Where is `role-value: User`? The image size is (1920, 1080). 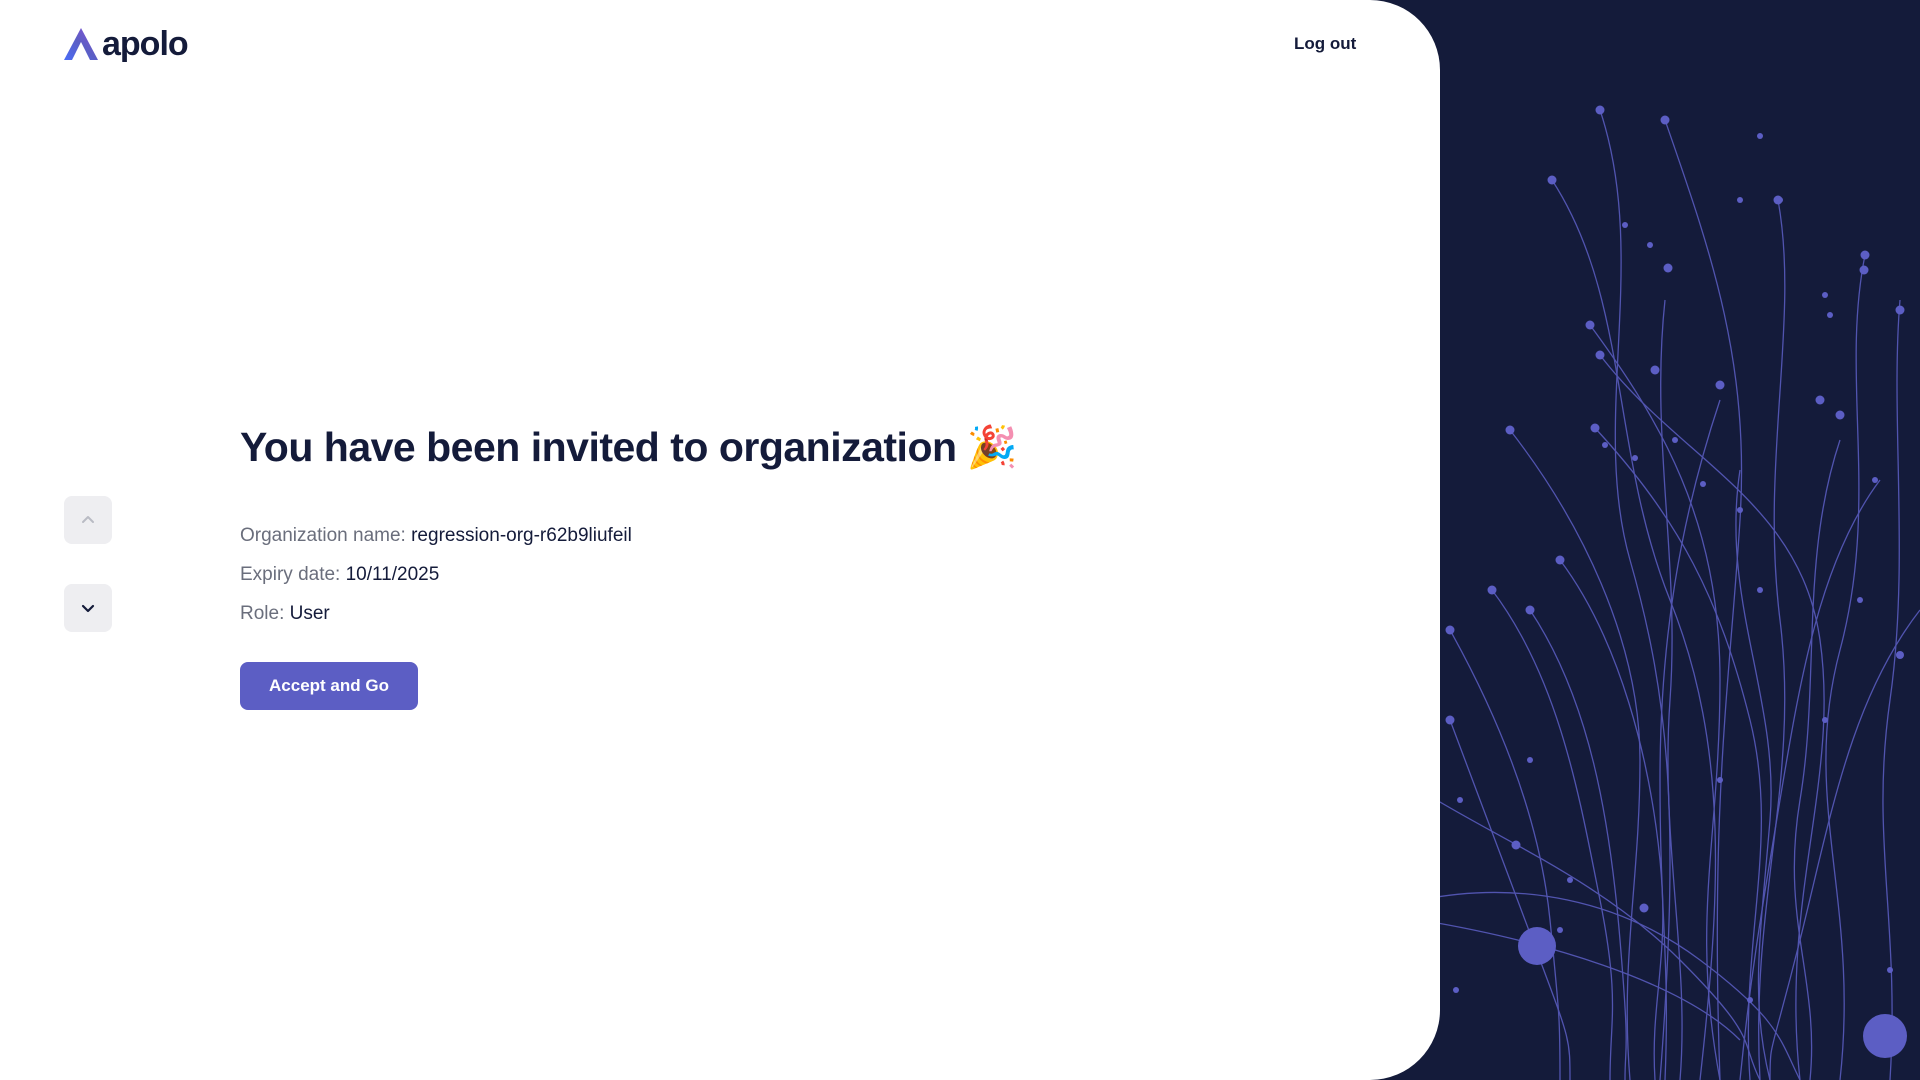 role-value: User is located at coordinates (309, 613).